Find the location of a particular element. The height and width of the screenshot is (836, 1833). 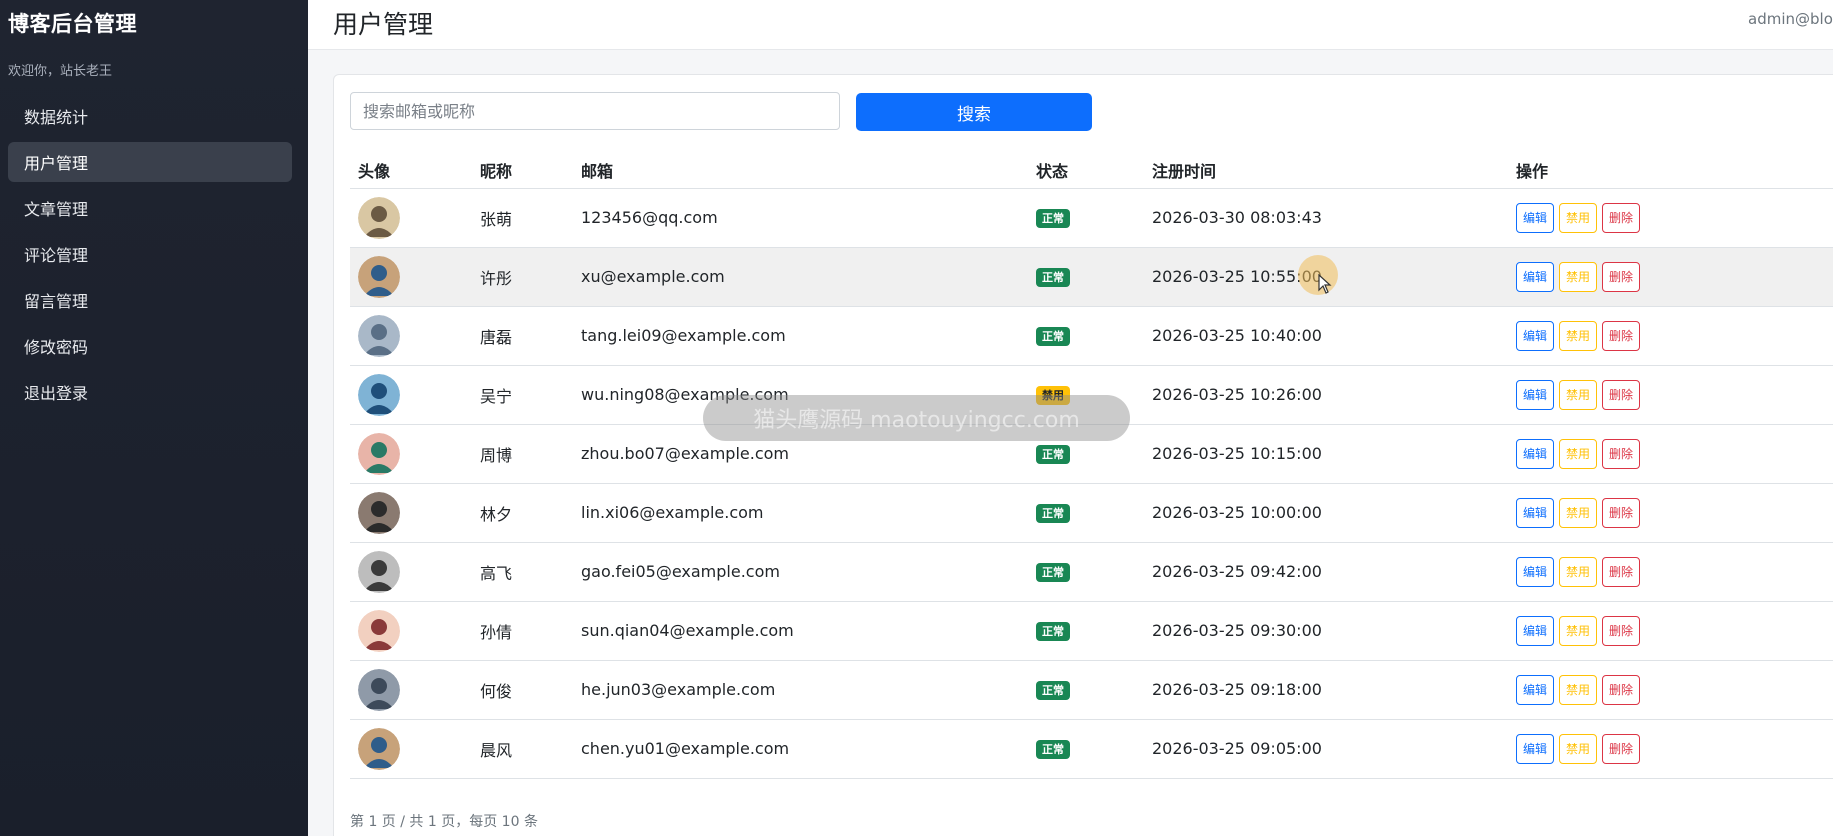

sidebar-item-label: 留言管理 is located at coordinates (56, 301).